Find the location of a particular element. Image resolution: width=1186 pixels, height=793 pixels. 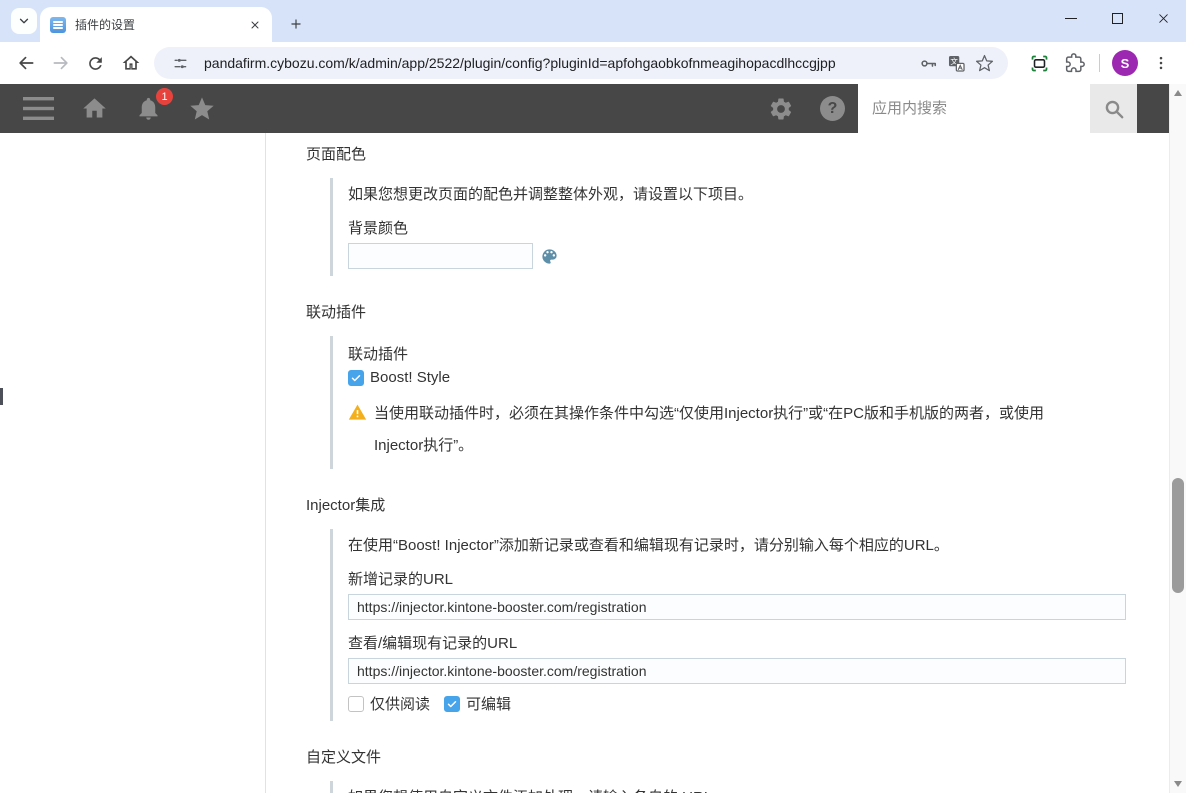

tab-search-button is located at coordinates (24, 21).